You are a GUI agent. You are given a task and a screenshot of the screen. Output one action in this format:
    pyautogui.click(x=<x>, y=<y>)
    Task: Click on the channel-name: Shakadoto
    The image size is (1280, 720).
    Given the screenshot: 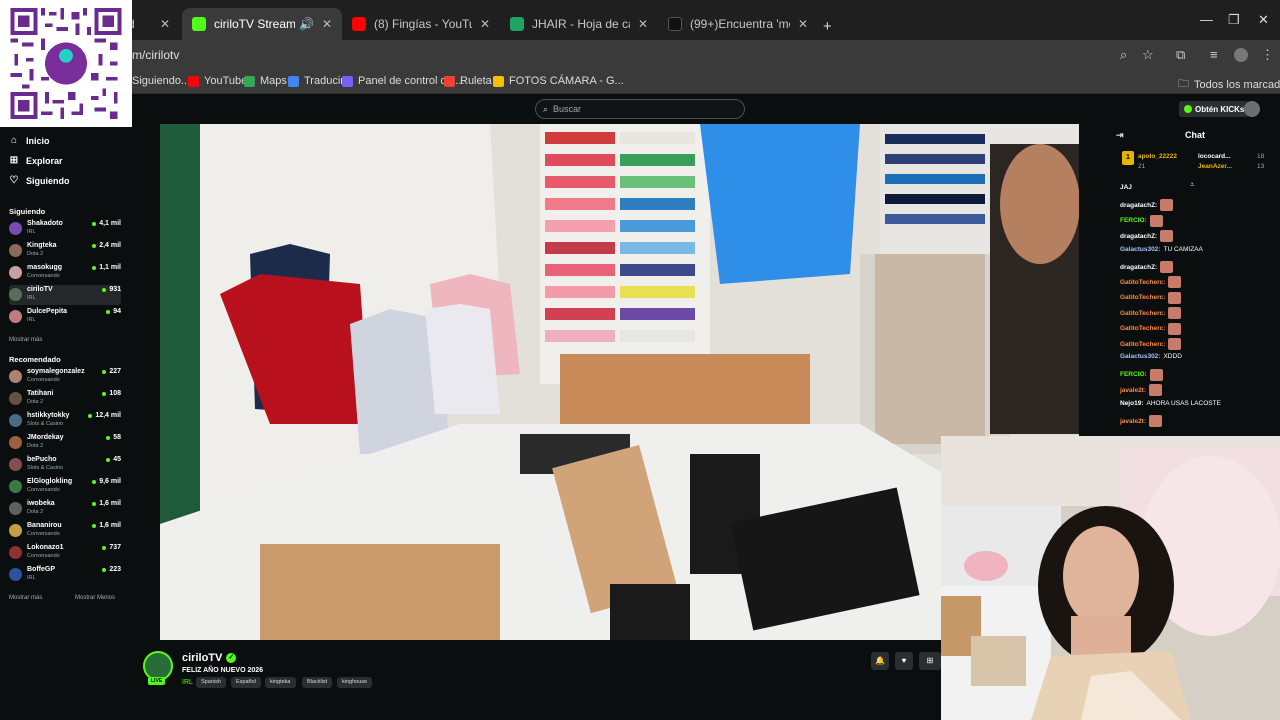 What is the action you would take?
    pyautogui.click(x=45, y=223)
    